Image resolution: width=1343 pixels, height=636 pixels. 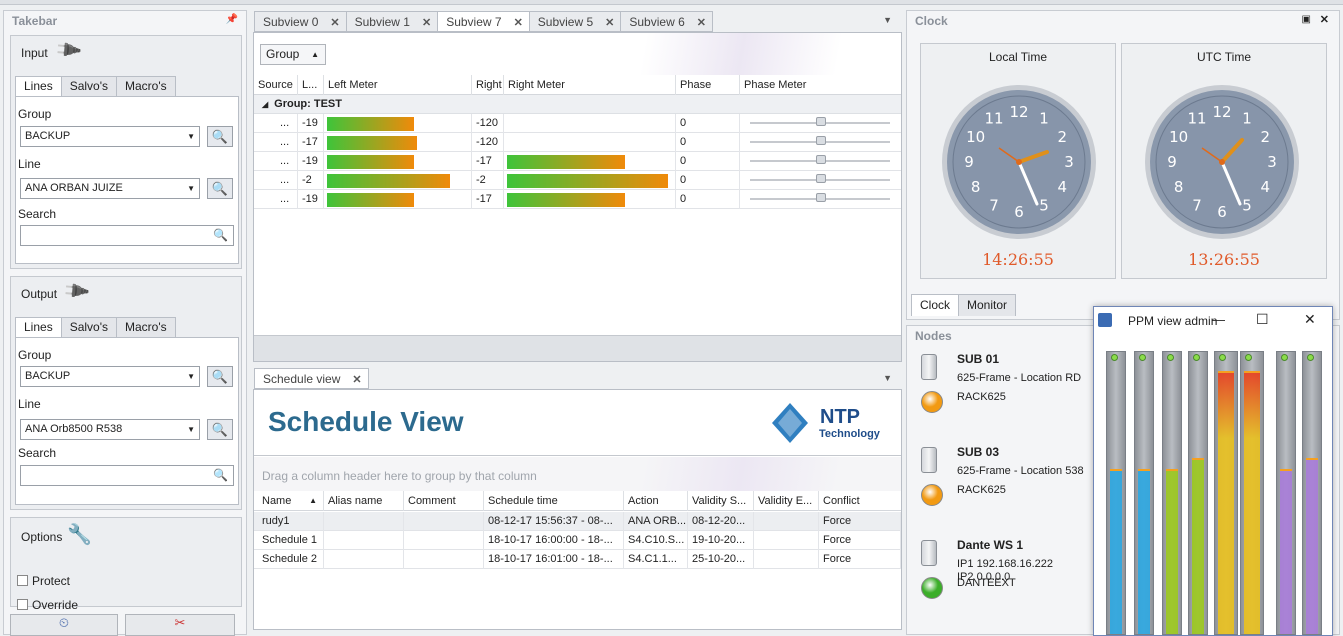 I want to click on tab-subview-6: Subview 6 ✕, so click(x=666, y=21).